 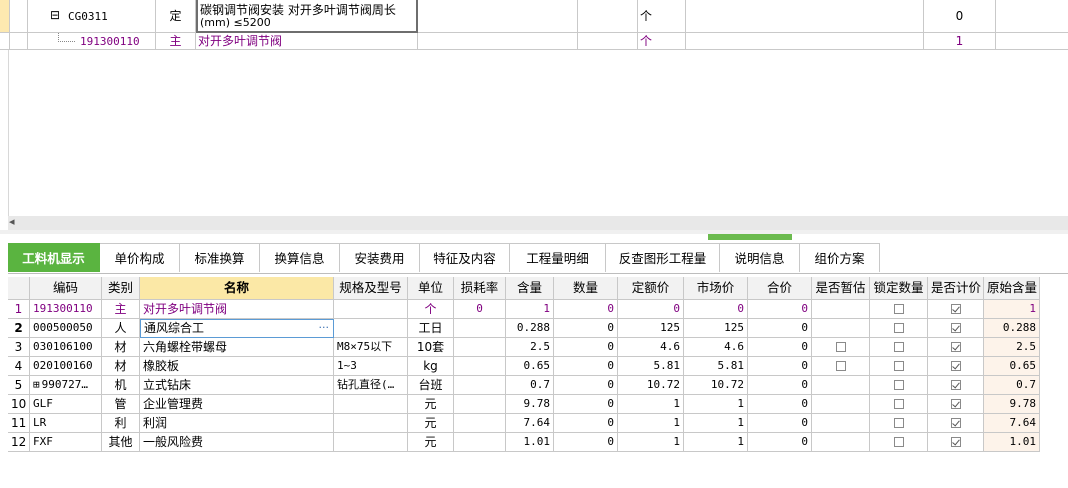 I want to click on code-cell: 000500050, so click(x=66, y=328).